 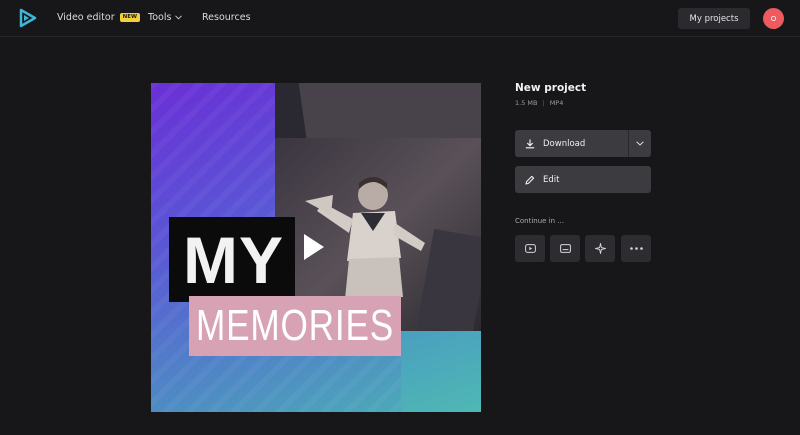 I want to click on file-format: MP4, so click(x=556, y=103).